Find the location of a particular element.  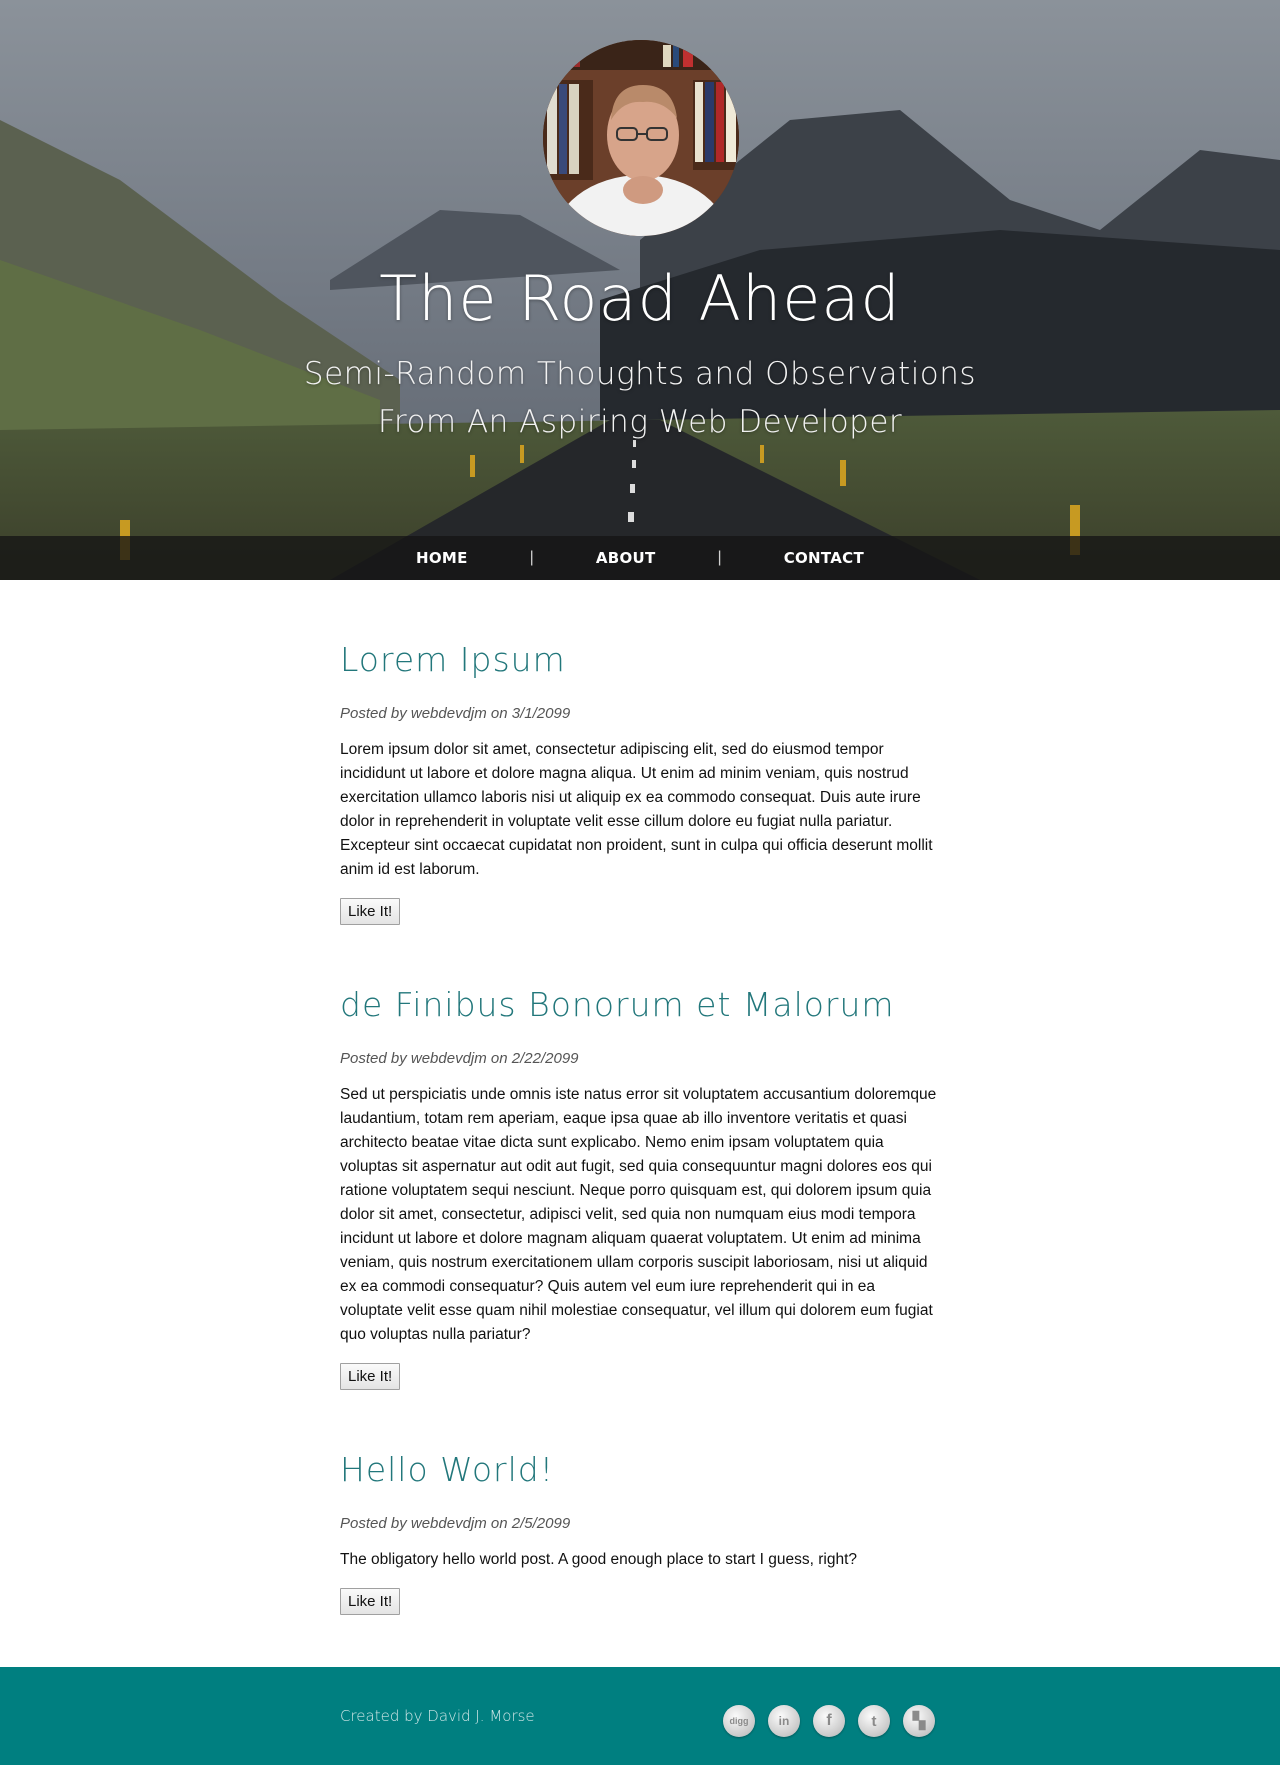

twitter-glyph: t is located at coordinates (874, 1721).